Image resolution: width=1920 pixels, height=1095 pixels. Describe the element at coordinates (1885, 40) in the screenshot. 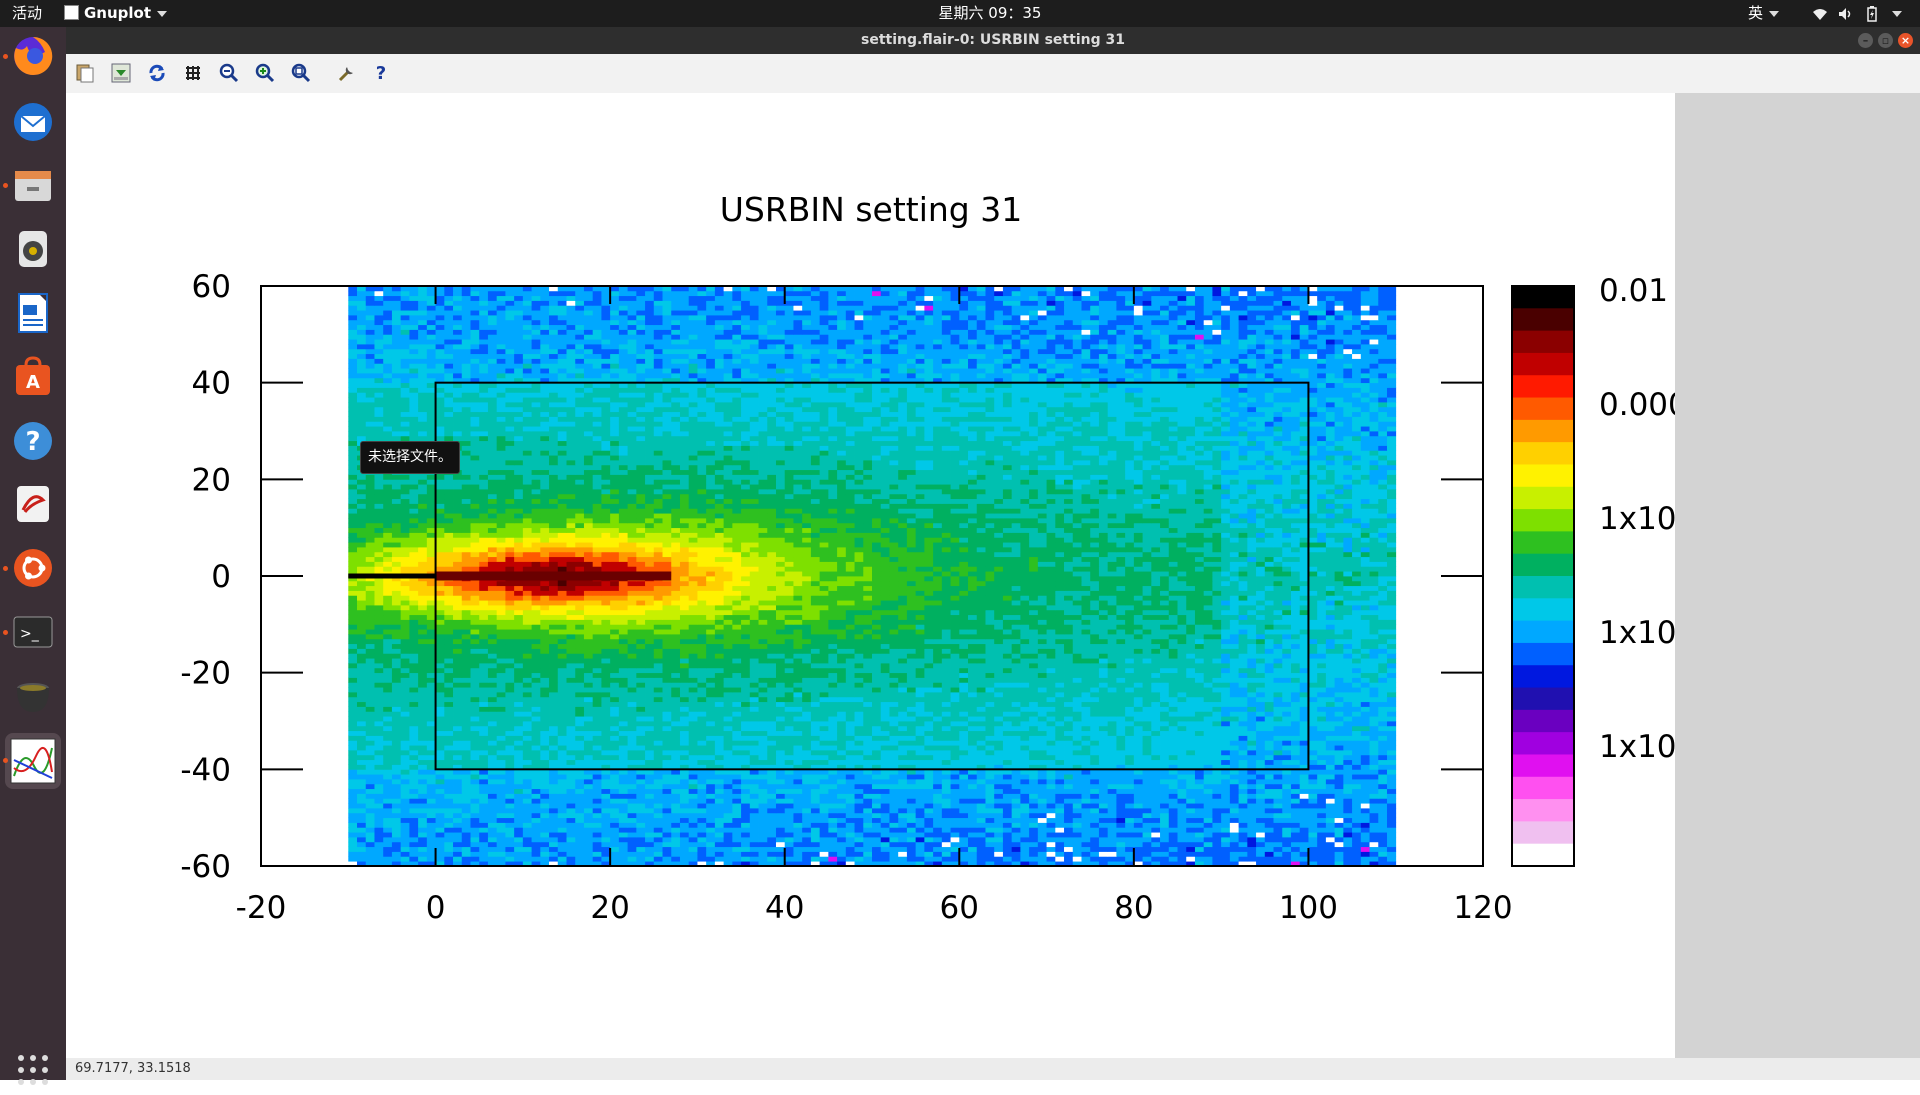

I see `maximize-button: ▫` at that location.